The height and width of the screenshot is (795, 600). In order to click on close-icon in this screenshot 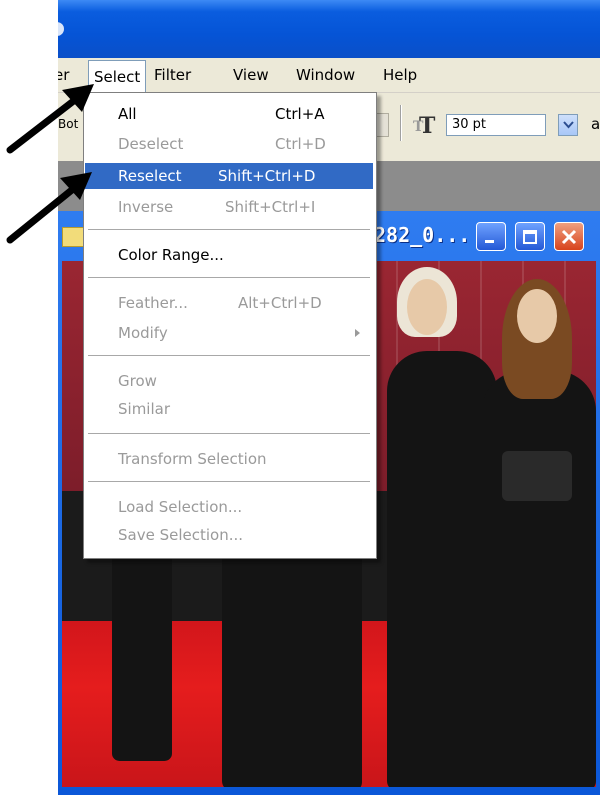, I will do `click(569, 237)`.